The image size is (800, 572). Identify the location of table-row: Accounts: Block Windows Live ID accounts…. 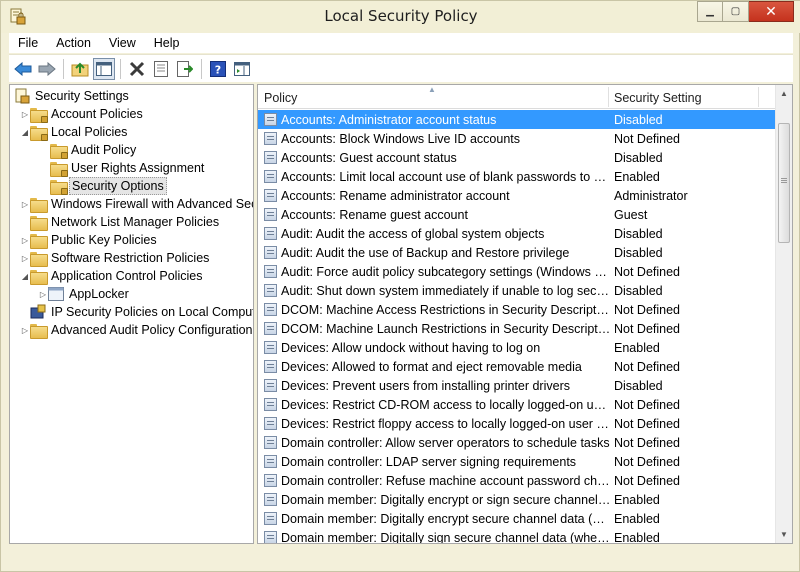
(516, 138).